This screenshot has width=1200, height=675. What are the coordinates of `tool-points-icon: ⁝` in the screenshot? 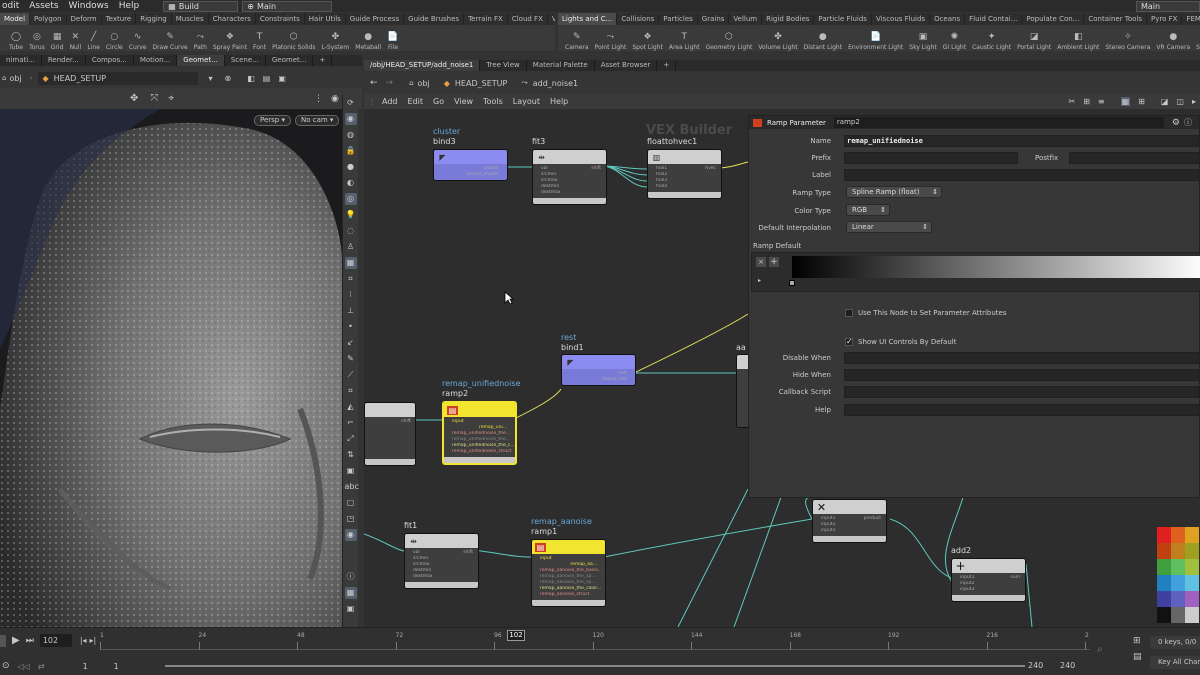 It's located at (351, 295).